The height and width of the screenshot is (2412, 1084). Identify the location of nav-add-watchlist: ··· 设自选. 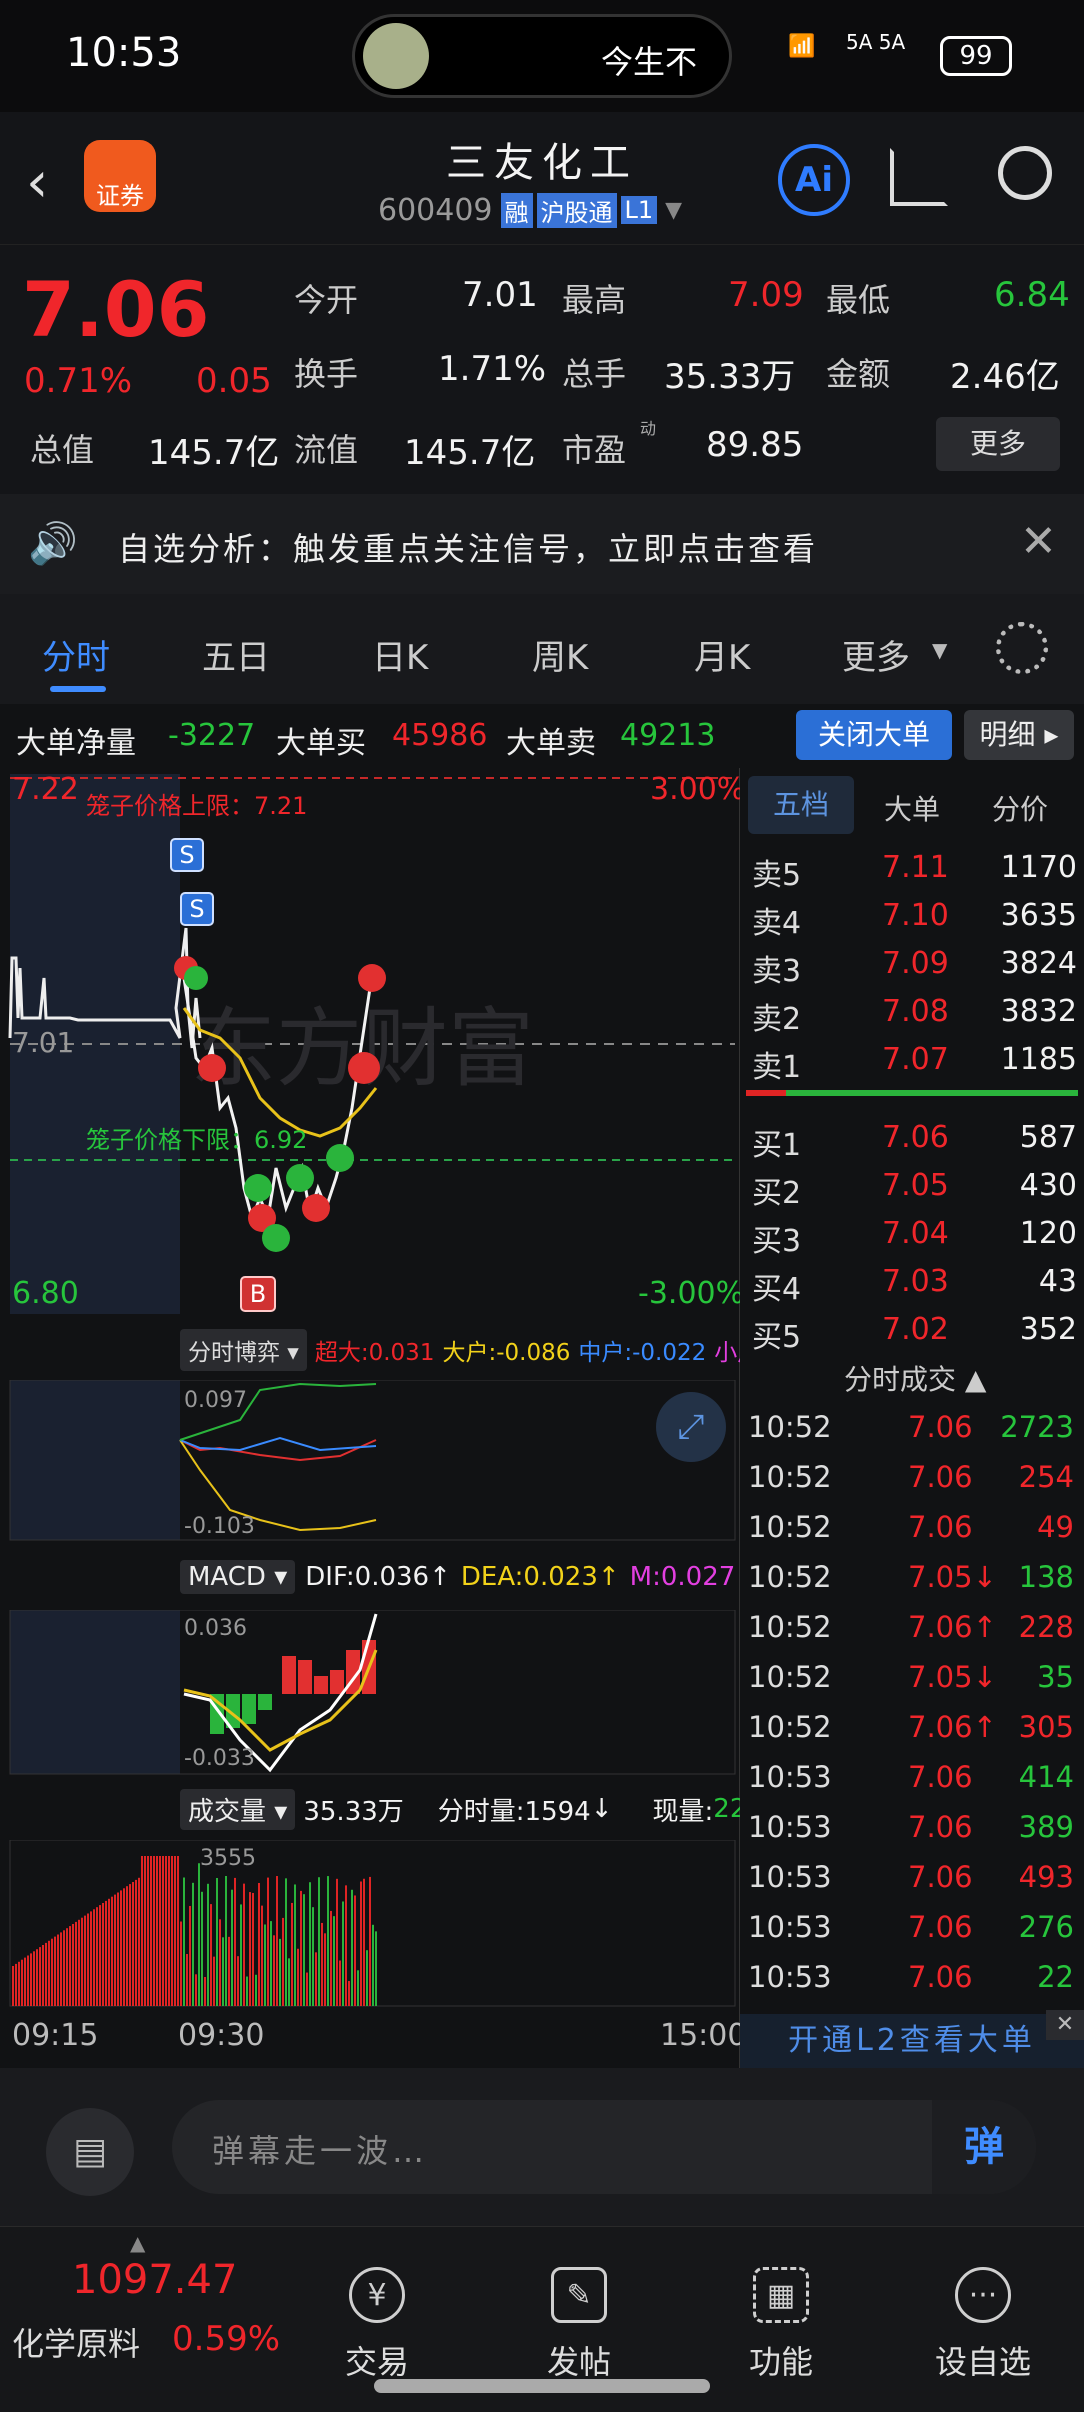
(983, 2325).